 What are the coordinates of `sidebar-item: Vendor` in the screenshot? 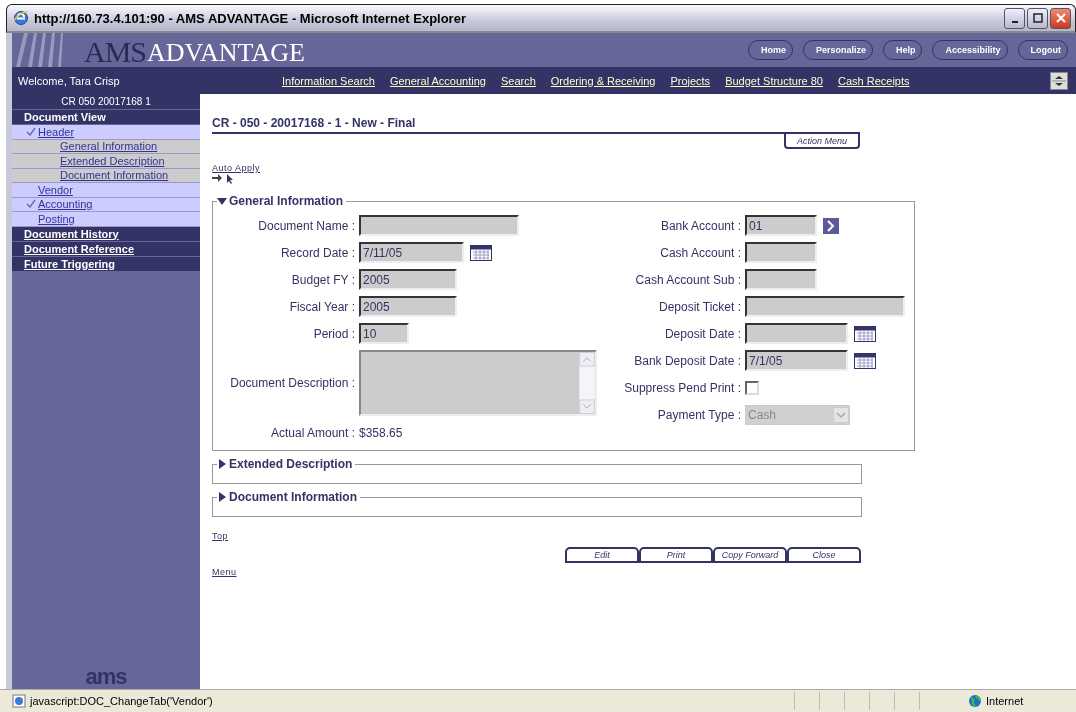 It's located at (106, 190).